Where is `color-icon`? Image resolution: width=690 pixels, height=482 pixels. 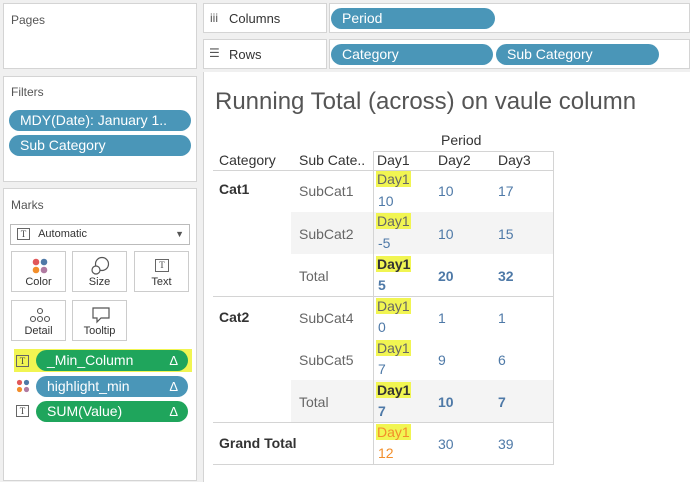
color-icon is located at coordinates (40, 266).